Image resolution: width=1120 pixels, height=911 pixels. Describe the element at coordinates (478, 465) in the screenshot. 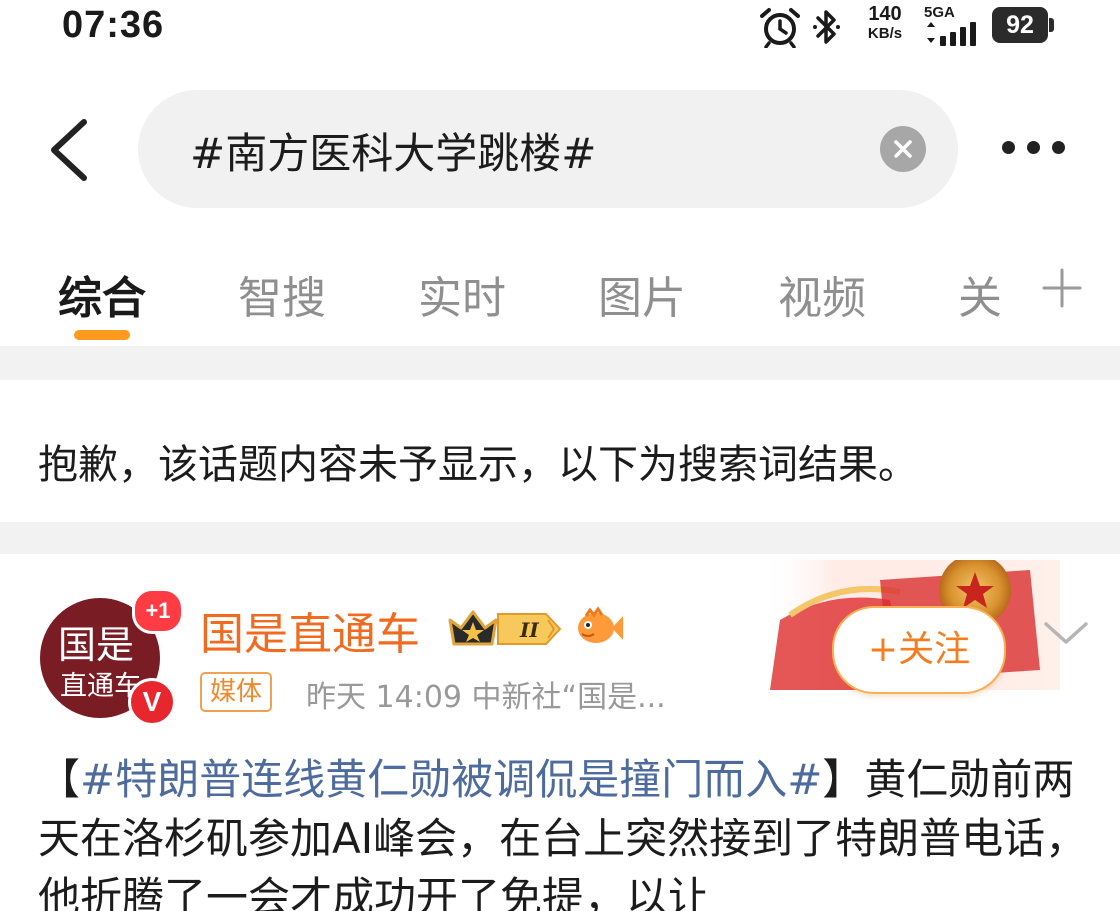

I see `hidden-topic-notice: 抱歉，该话题内容未予显示，以下为搜索词结果。` at that location.